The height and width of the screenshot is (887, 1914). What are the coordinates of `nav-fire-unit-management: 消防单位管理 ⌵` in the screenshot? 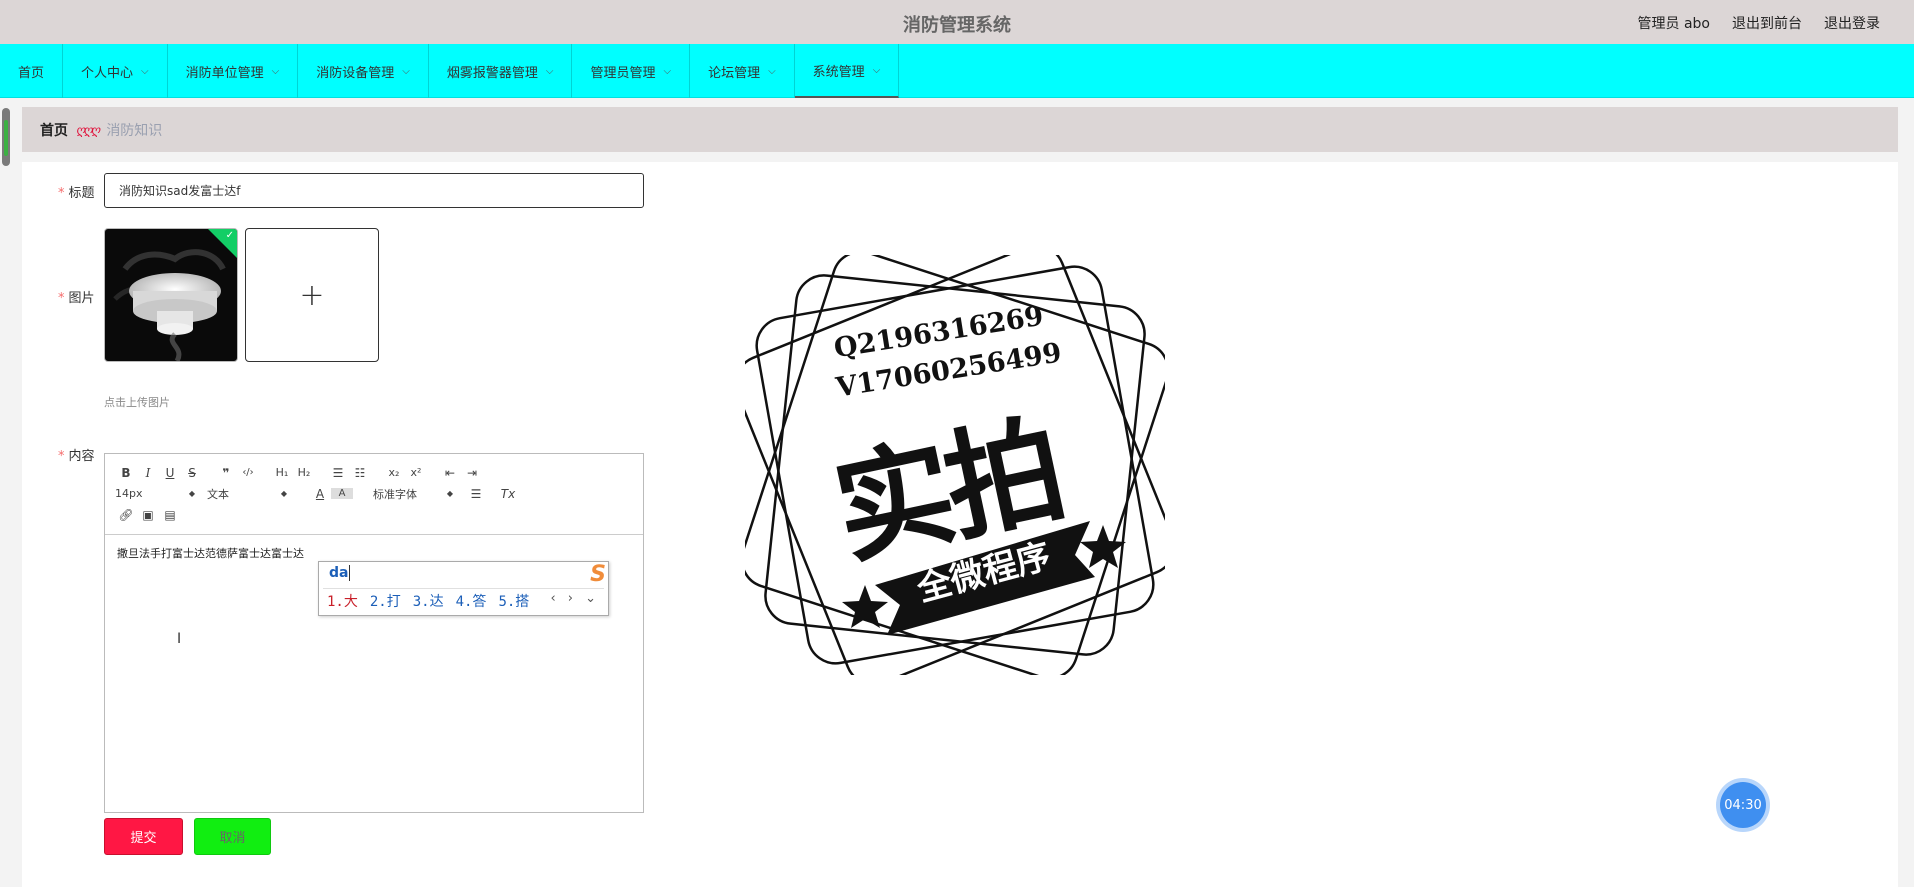 It's located at (233, 71).